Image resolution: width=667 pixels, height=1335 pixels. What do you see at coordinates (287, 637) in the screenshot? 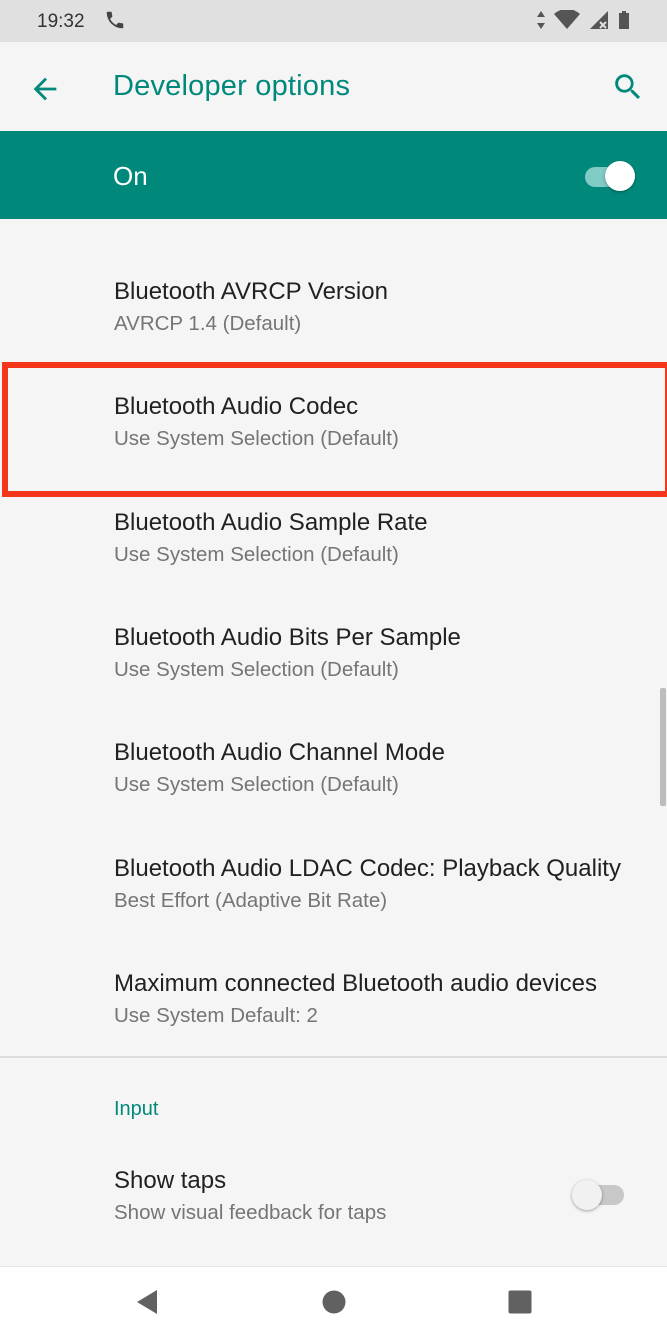
I see `pref-title: Bluetooth Audio Bits Per Sample` at bounding box center [287, 637].